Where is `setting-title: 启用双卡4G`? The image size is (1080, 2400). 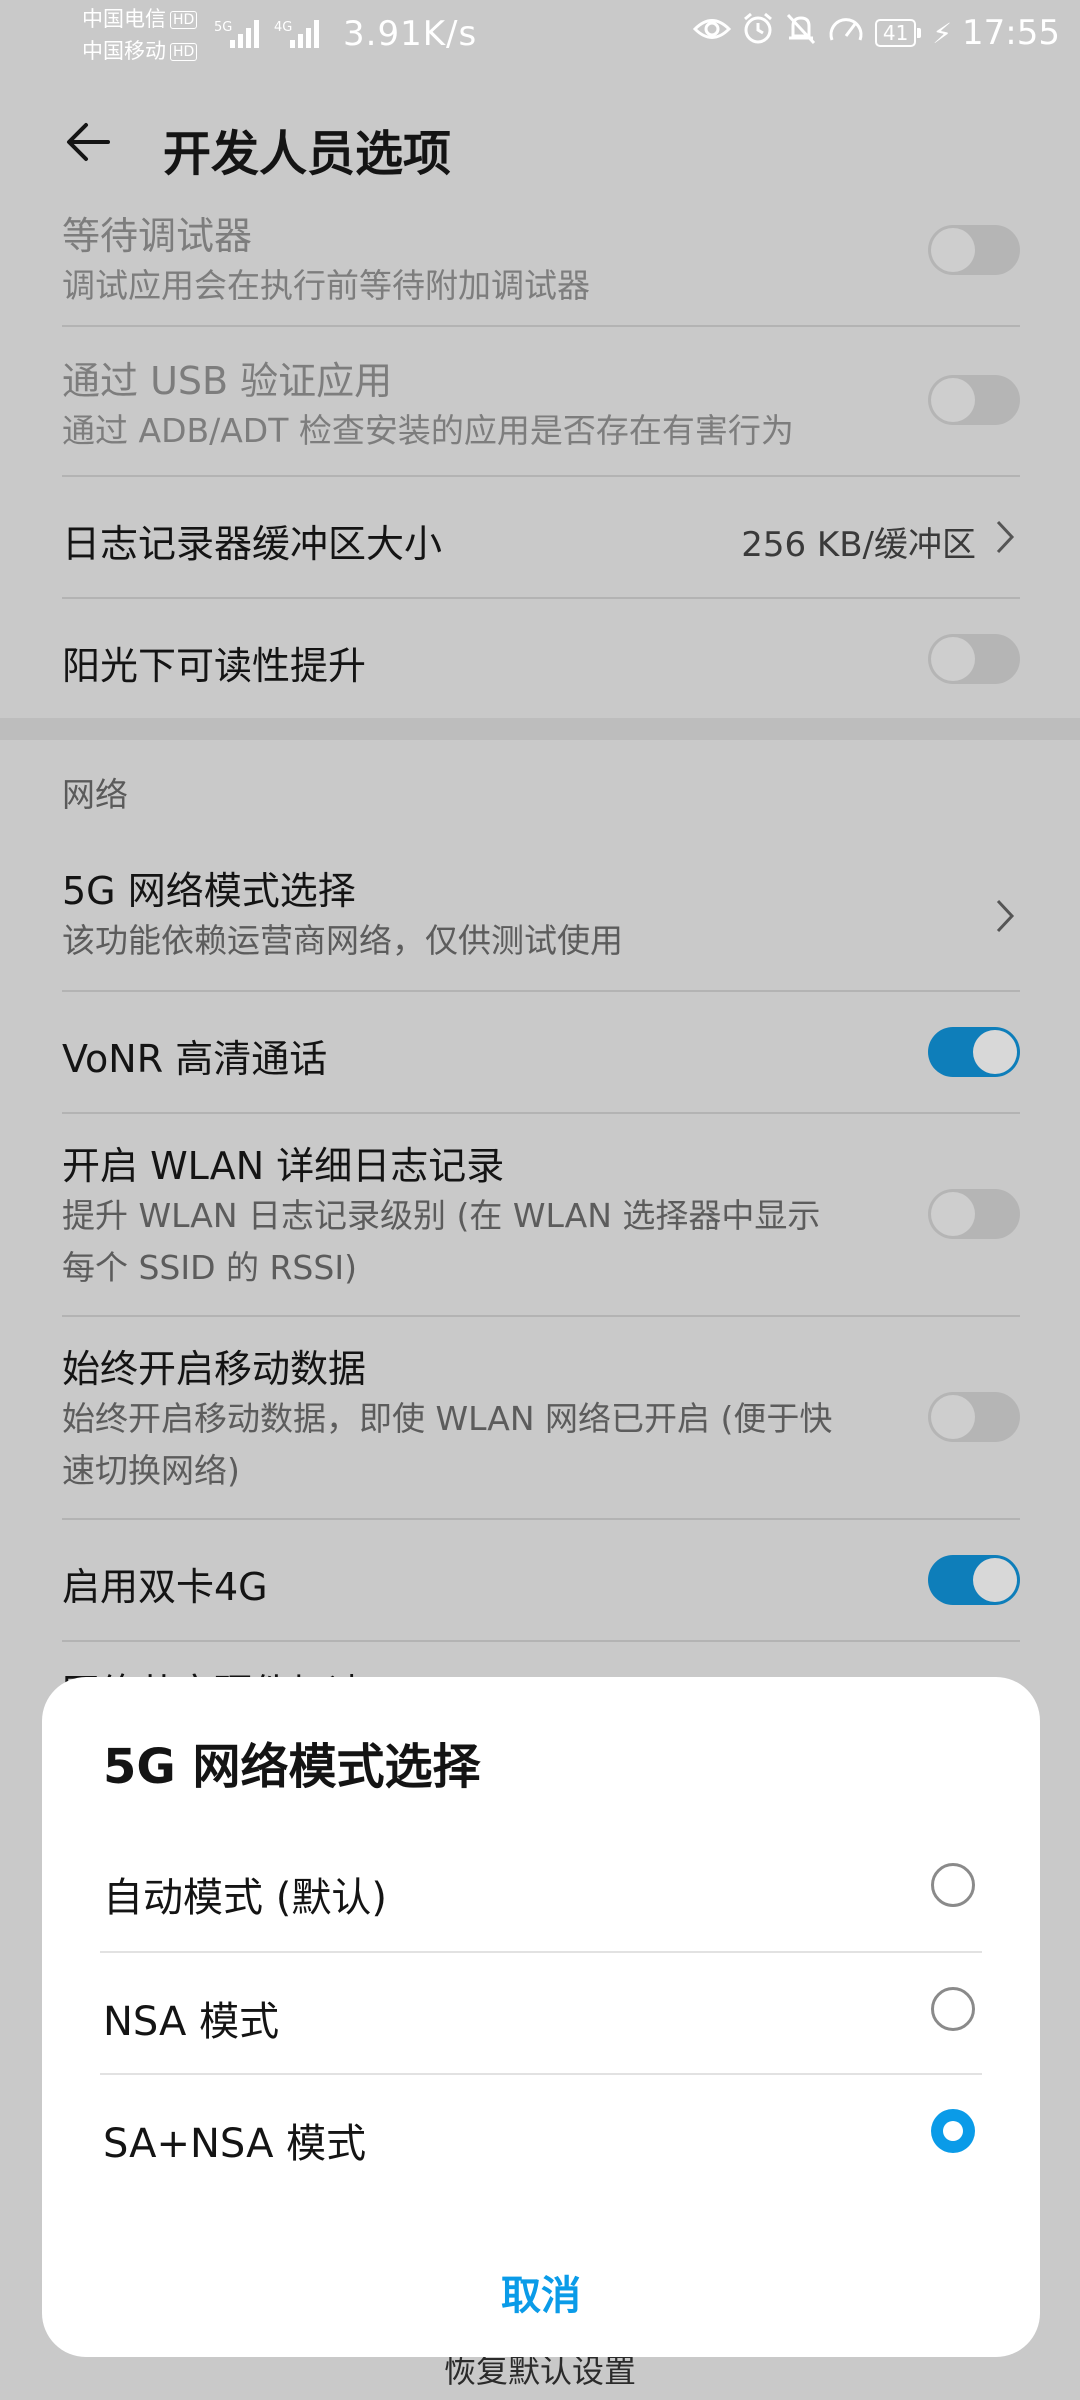
setting-title: 启用双卡4G is located at coordinates (165, 1587).